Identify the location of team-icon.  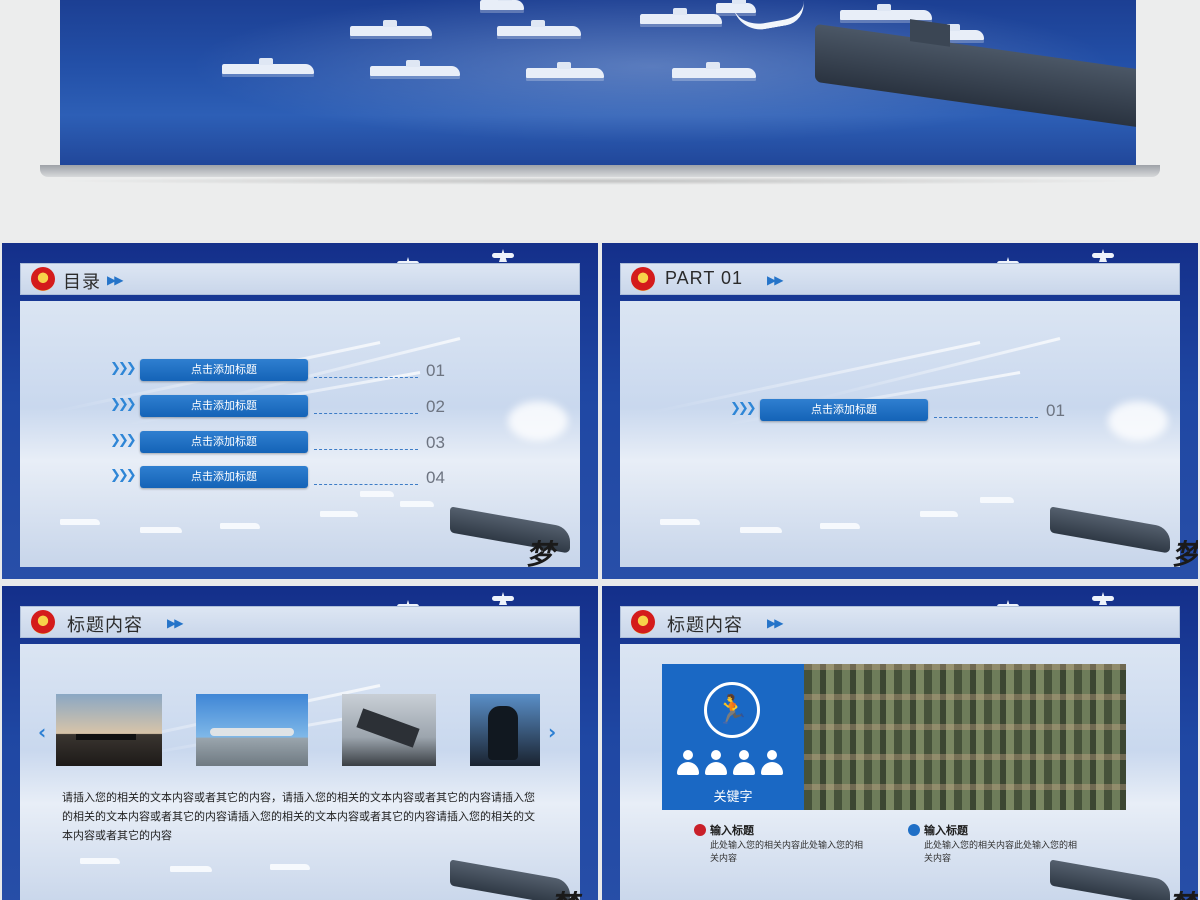
(733, 763).